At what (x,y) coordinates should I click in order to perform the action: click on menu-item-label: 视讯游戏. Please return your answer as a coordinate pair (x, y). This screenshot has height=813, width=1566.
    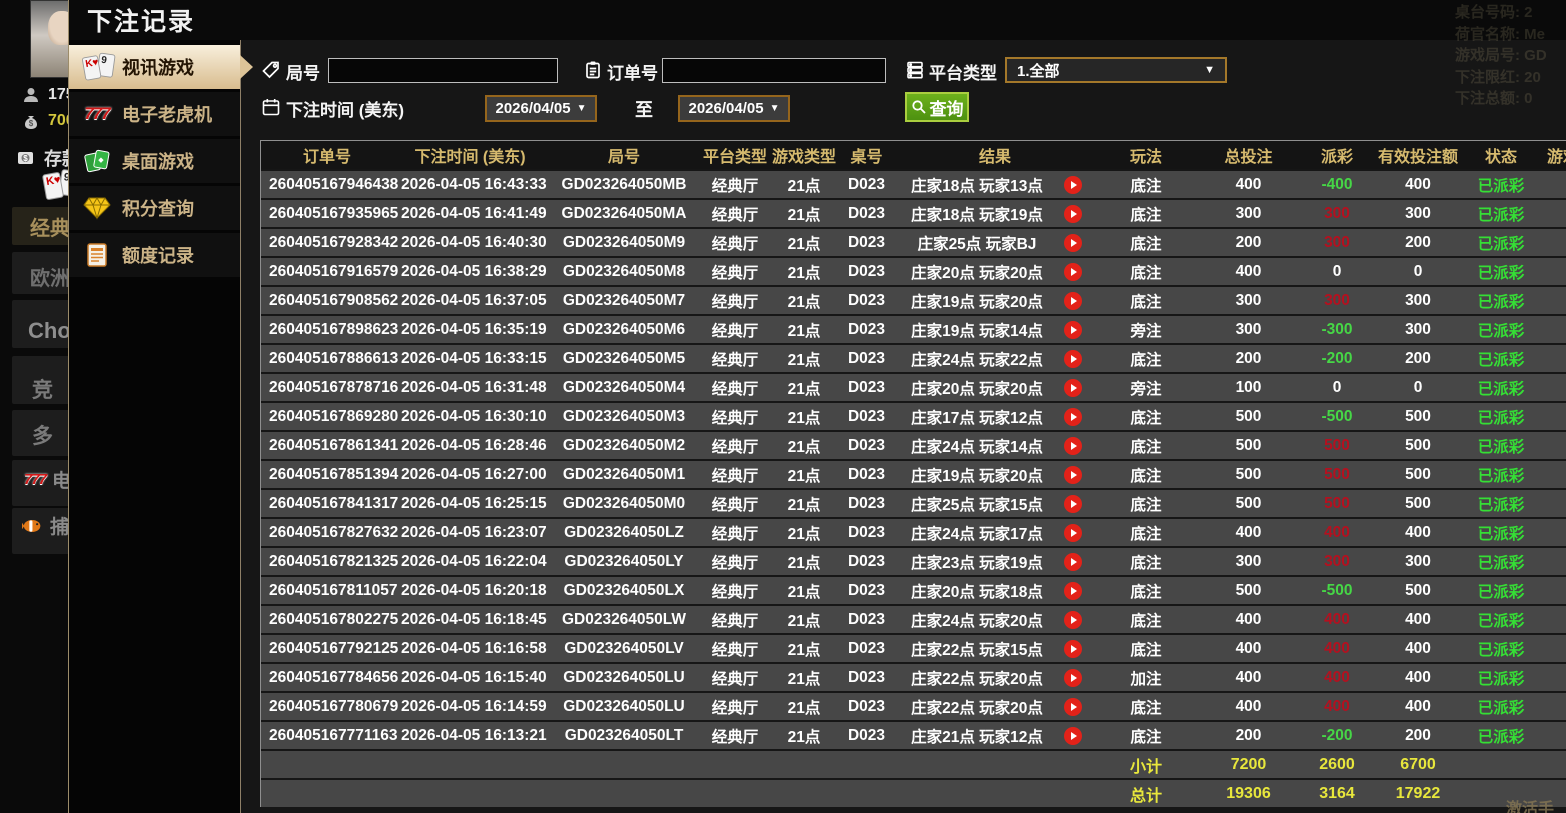
    Looking at the image, I should click on (158, 68).